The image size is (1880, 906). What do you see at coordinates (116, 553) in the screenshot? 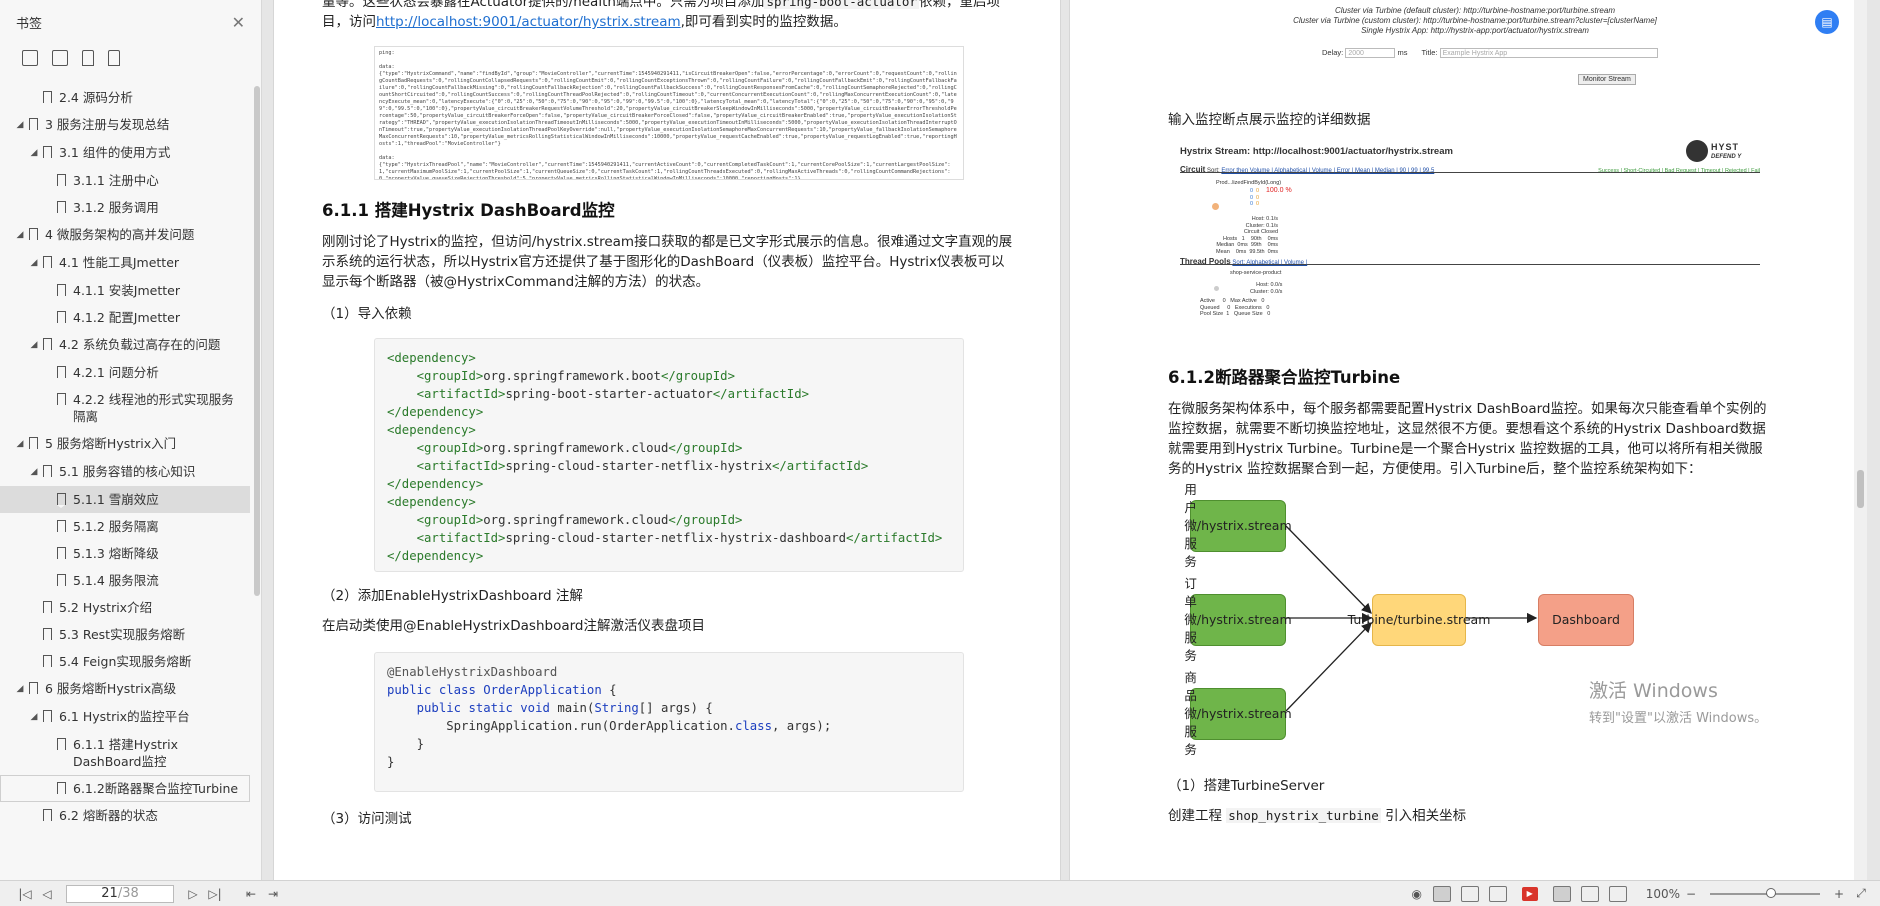
I see `bookmark-label: 5.1.3 熔断降级` at bounding box center [116, 553].